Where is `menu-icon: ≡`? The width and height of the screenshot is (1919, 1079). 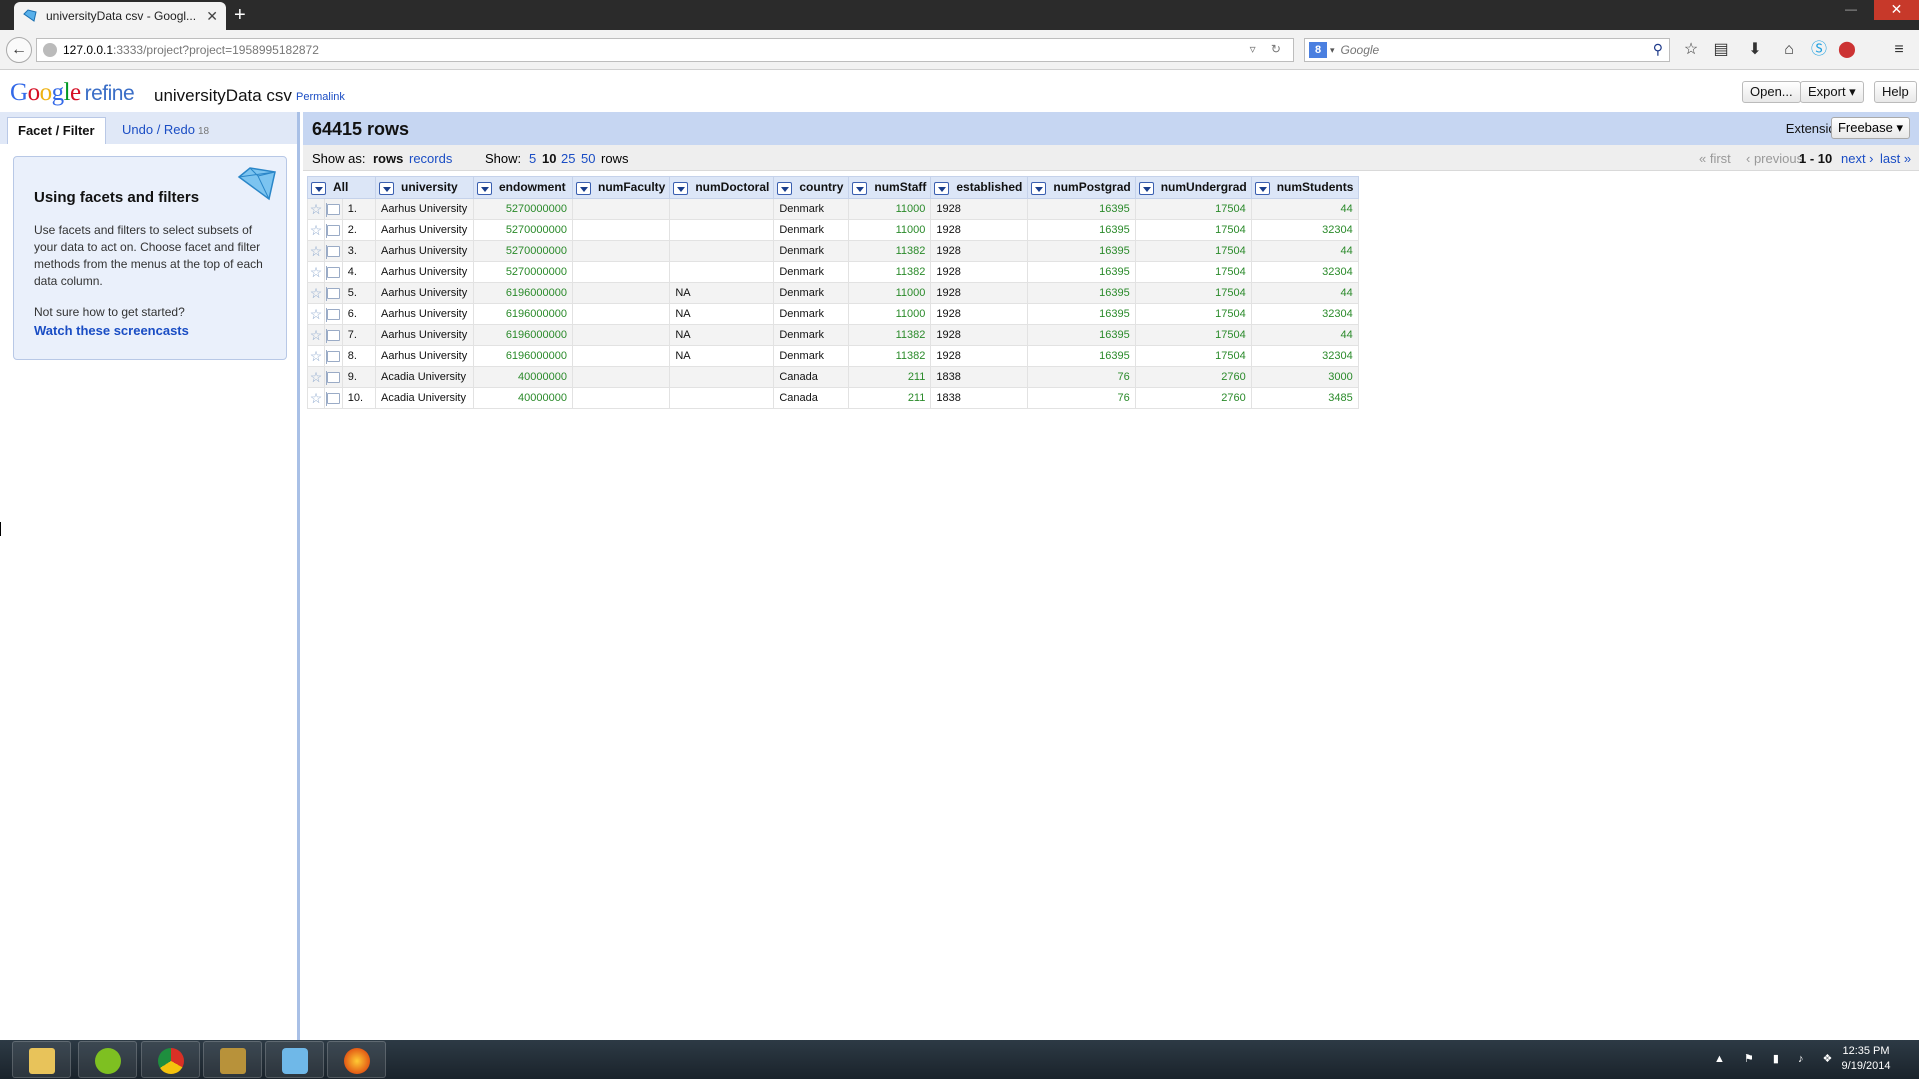 menu-icon: ≡ is located at coordinates (1899, 50).